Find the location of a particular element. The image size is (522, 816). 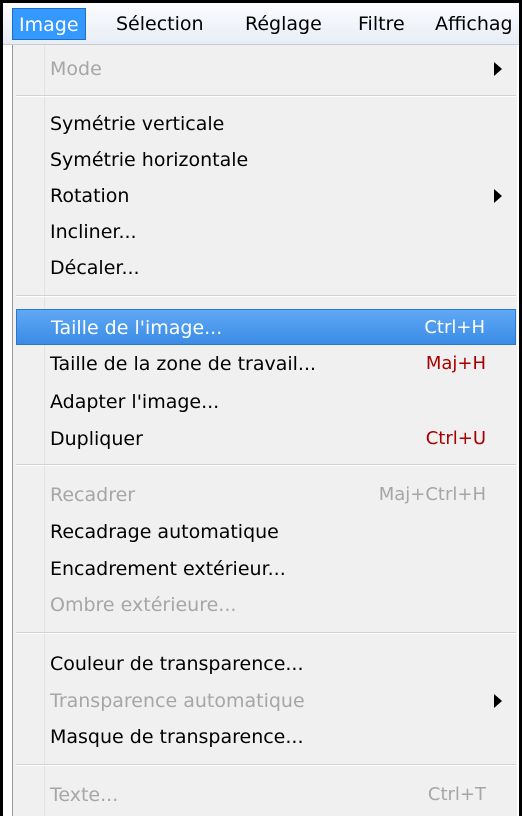

menubar-filtre: Filtre is located at coordinates (381, 24).